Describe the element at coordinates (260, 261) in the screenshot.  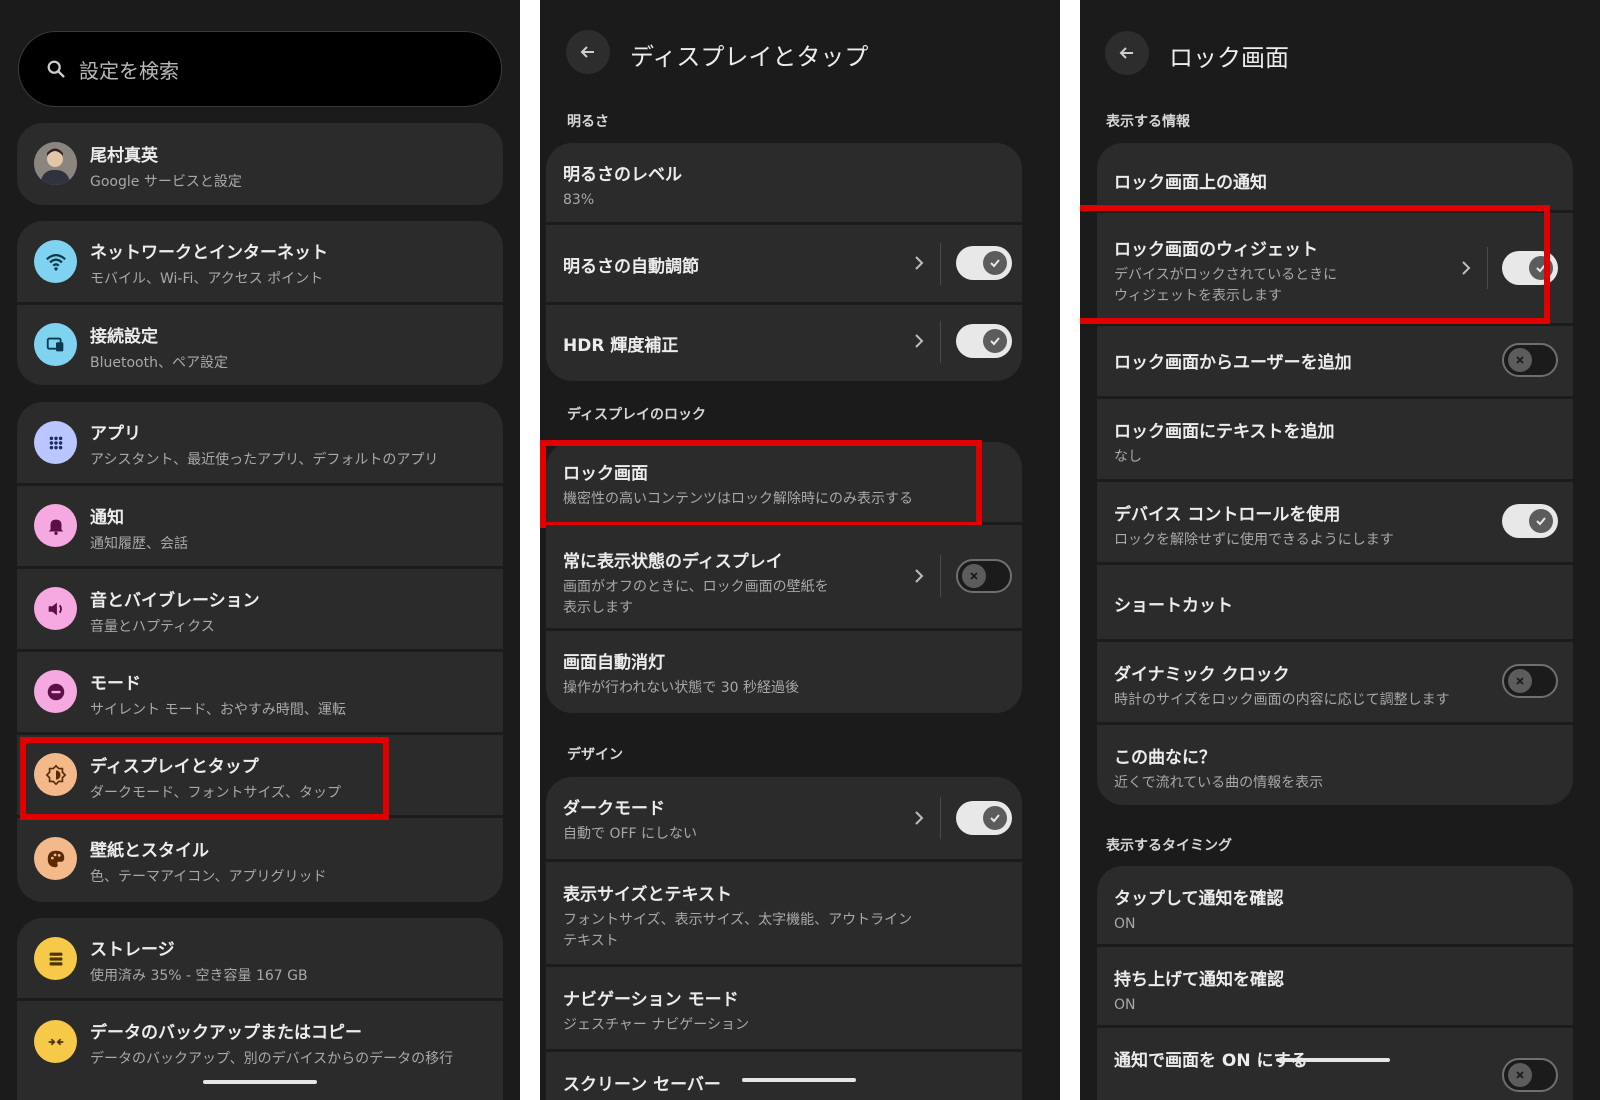
I see `settings-item-network: ネットワークとインターネット モバイル、Wi-Fi、アクセス ポイント` at that location.